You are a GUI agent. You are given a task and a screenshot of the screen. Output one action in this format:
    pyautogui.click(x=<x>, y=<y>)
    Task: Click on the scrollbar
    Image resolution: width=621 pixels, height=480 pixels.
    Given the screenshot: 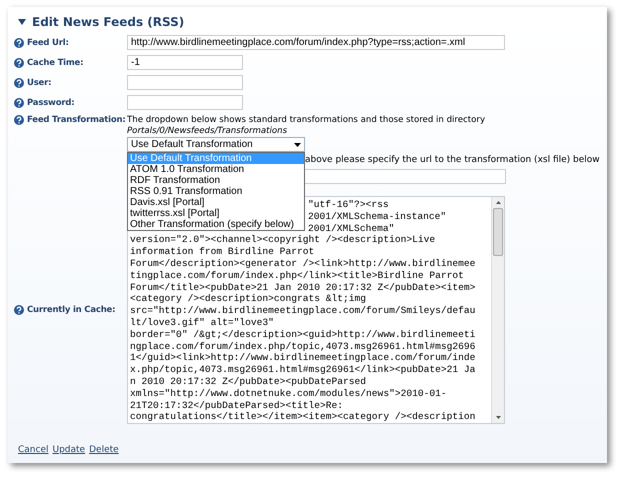 What is the action you would take?
    pyautogui.click(x=497, y=310)
    